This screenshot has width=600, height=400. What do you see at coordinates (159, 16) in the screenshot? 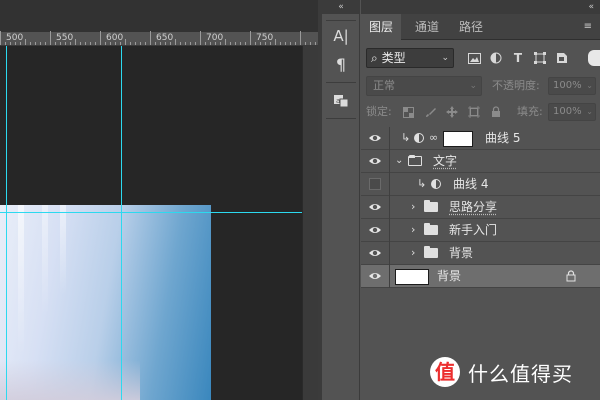
I see `canvas-top-bar` at bounding box center [159, 16].